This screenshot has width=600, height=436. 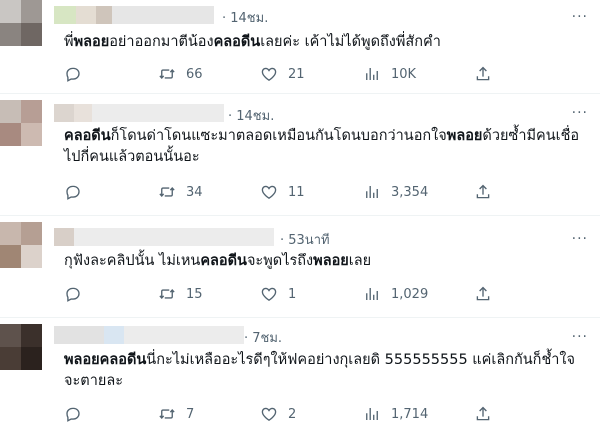 I want to click on retweets-count: 15, so click(x=194, y=294).